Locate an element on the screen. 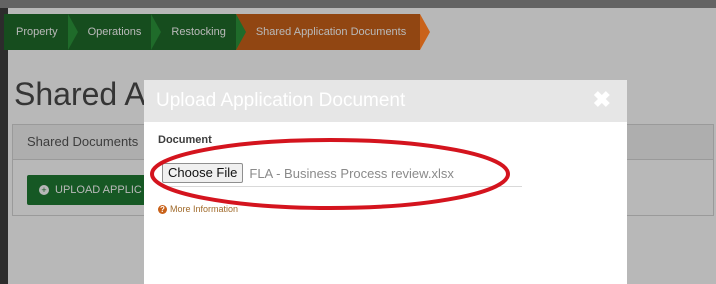 Image resolution: width=716 pixels, height=284 pixels. more-information-link: ? More Information is located at coordinates (198, 209).